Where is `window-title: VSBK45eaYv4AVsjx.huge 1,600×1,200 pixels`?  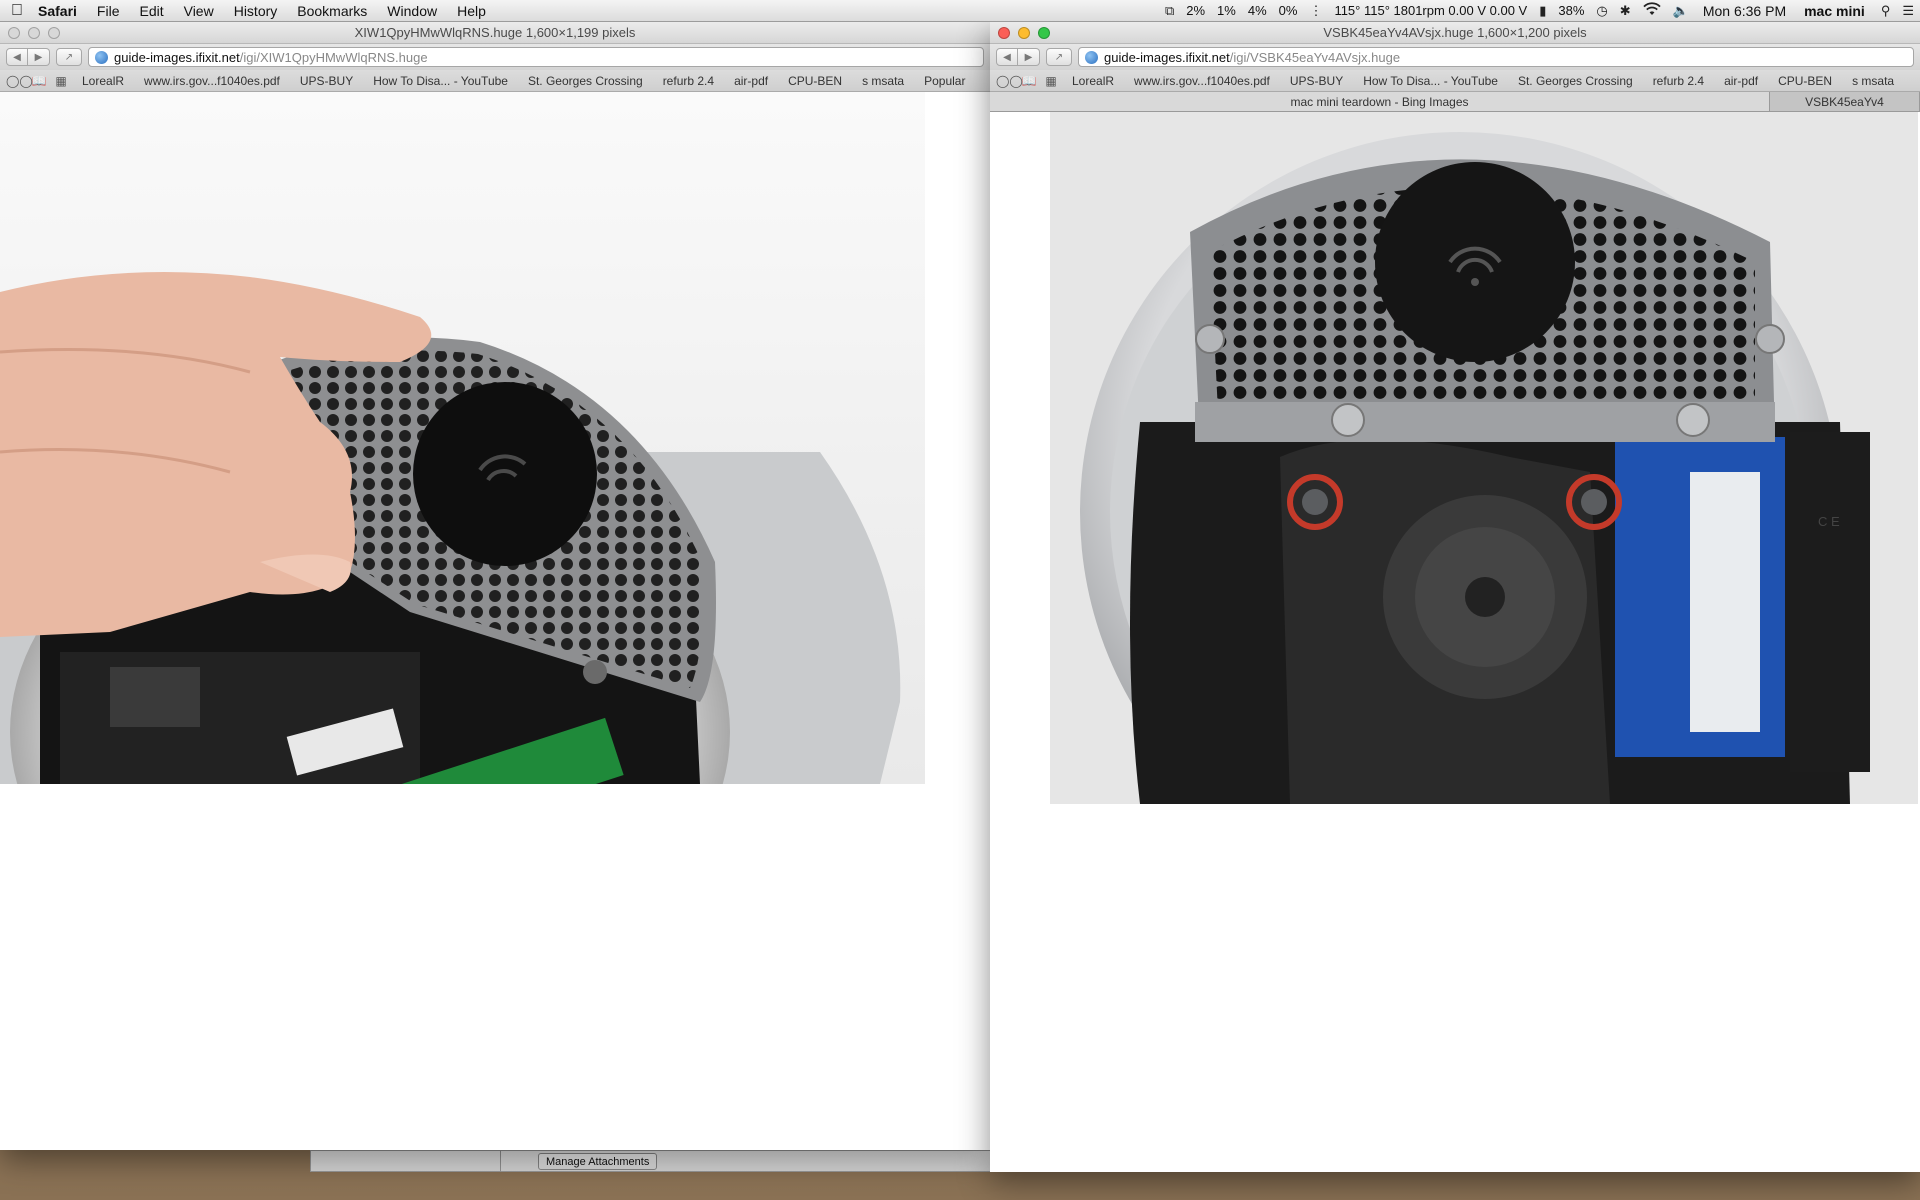 window-title: VSBK45eaYv4AVsjx.huge 1,600×1,200 pixels is located at coordinates (1455, 32).